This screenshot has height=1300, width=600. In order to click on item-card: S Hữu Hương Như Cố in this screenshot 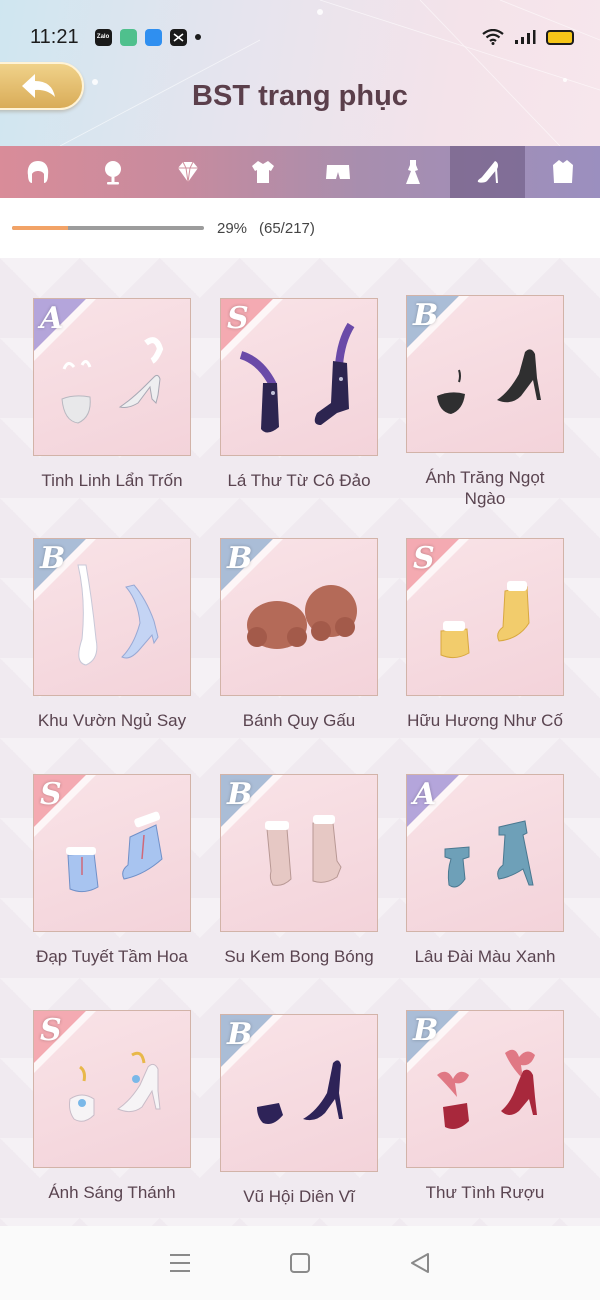, I will do `click(485, 634)`.